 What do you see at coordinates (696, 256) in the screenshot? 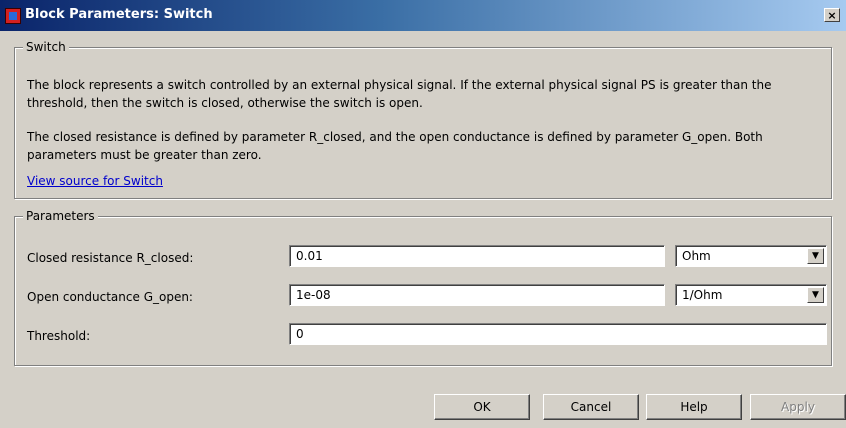
I see `closed-resistance-unit-value: Ohm` at bounding box center [696, 256].